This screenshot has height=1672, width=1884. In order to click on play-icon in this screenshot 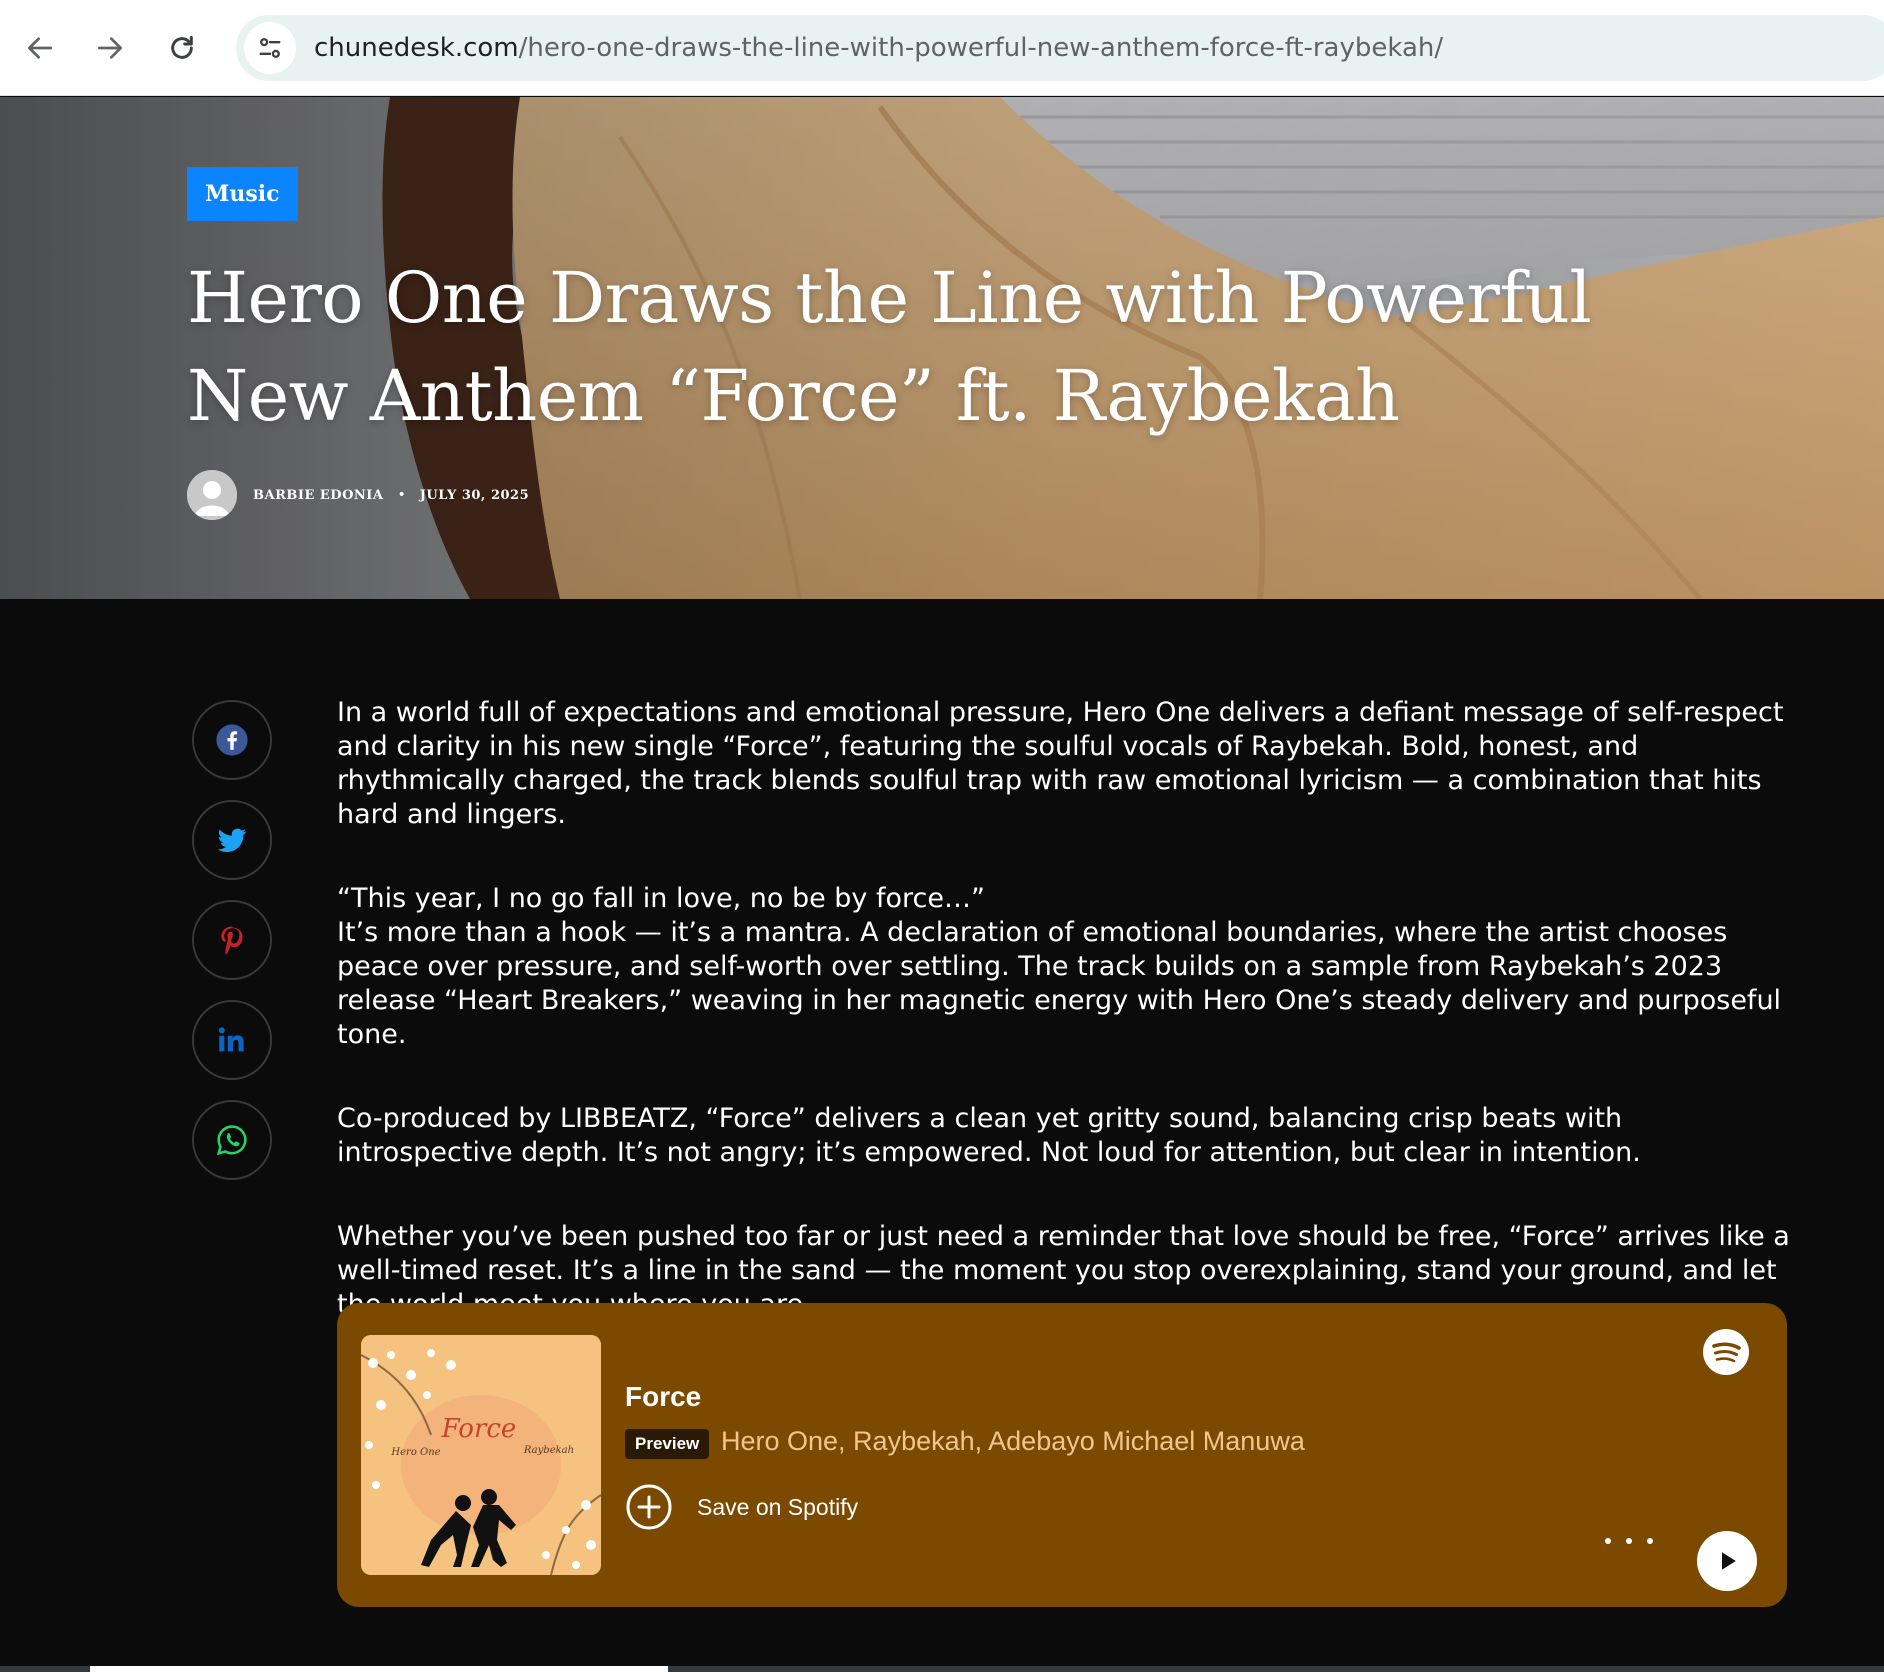, I will do `click(1729, 1561)`.